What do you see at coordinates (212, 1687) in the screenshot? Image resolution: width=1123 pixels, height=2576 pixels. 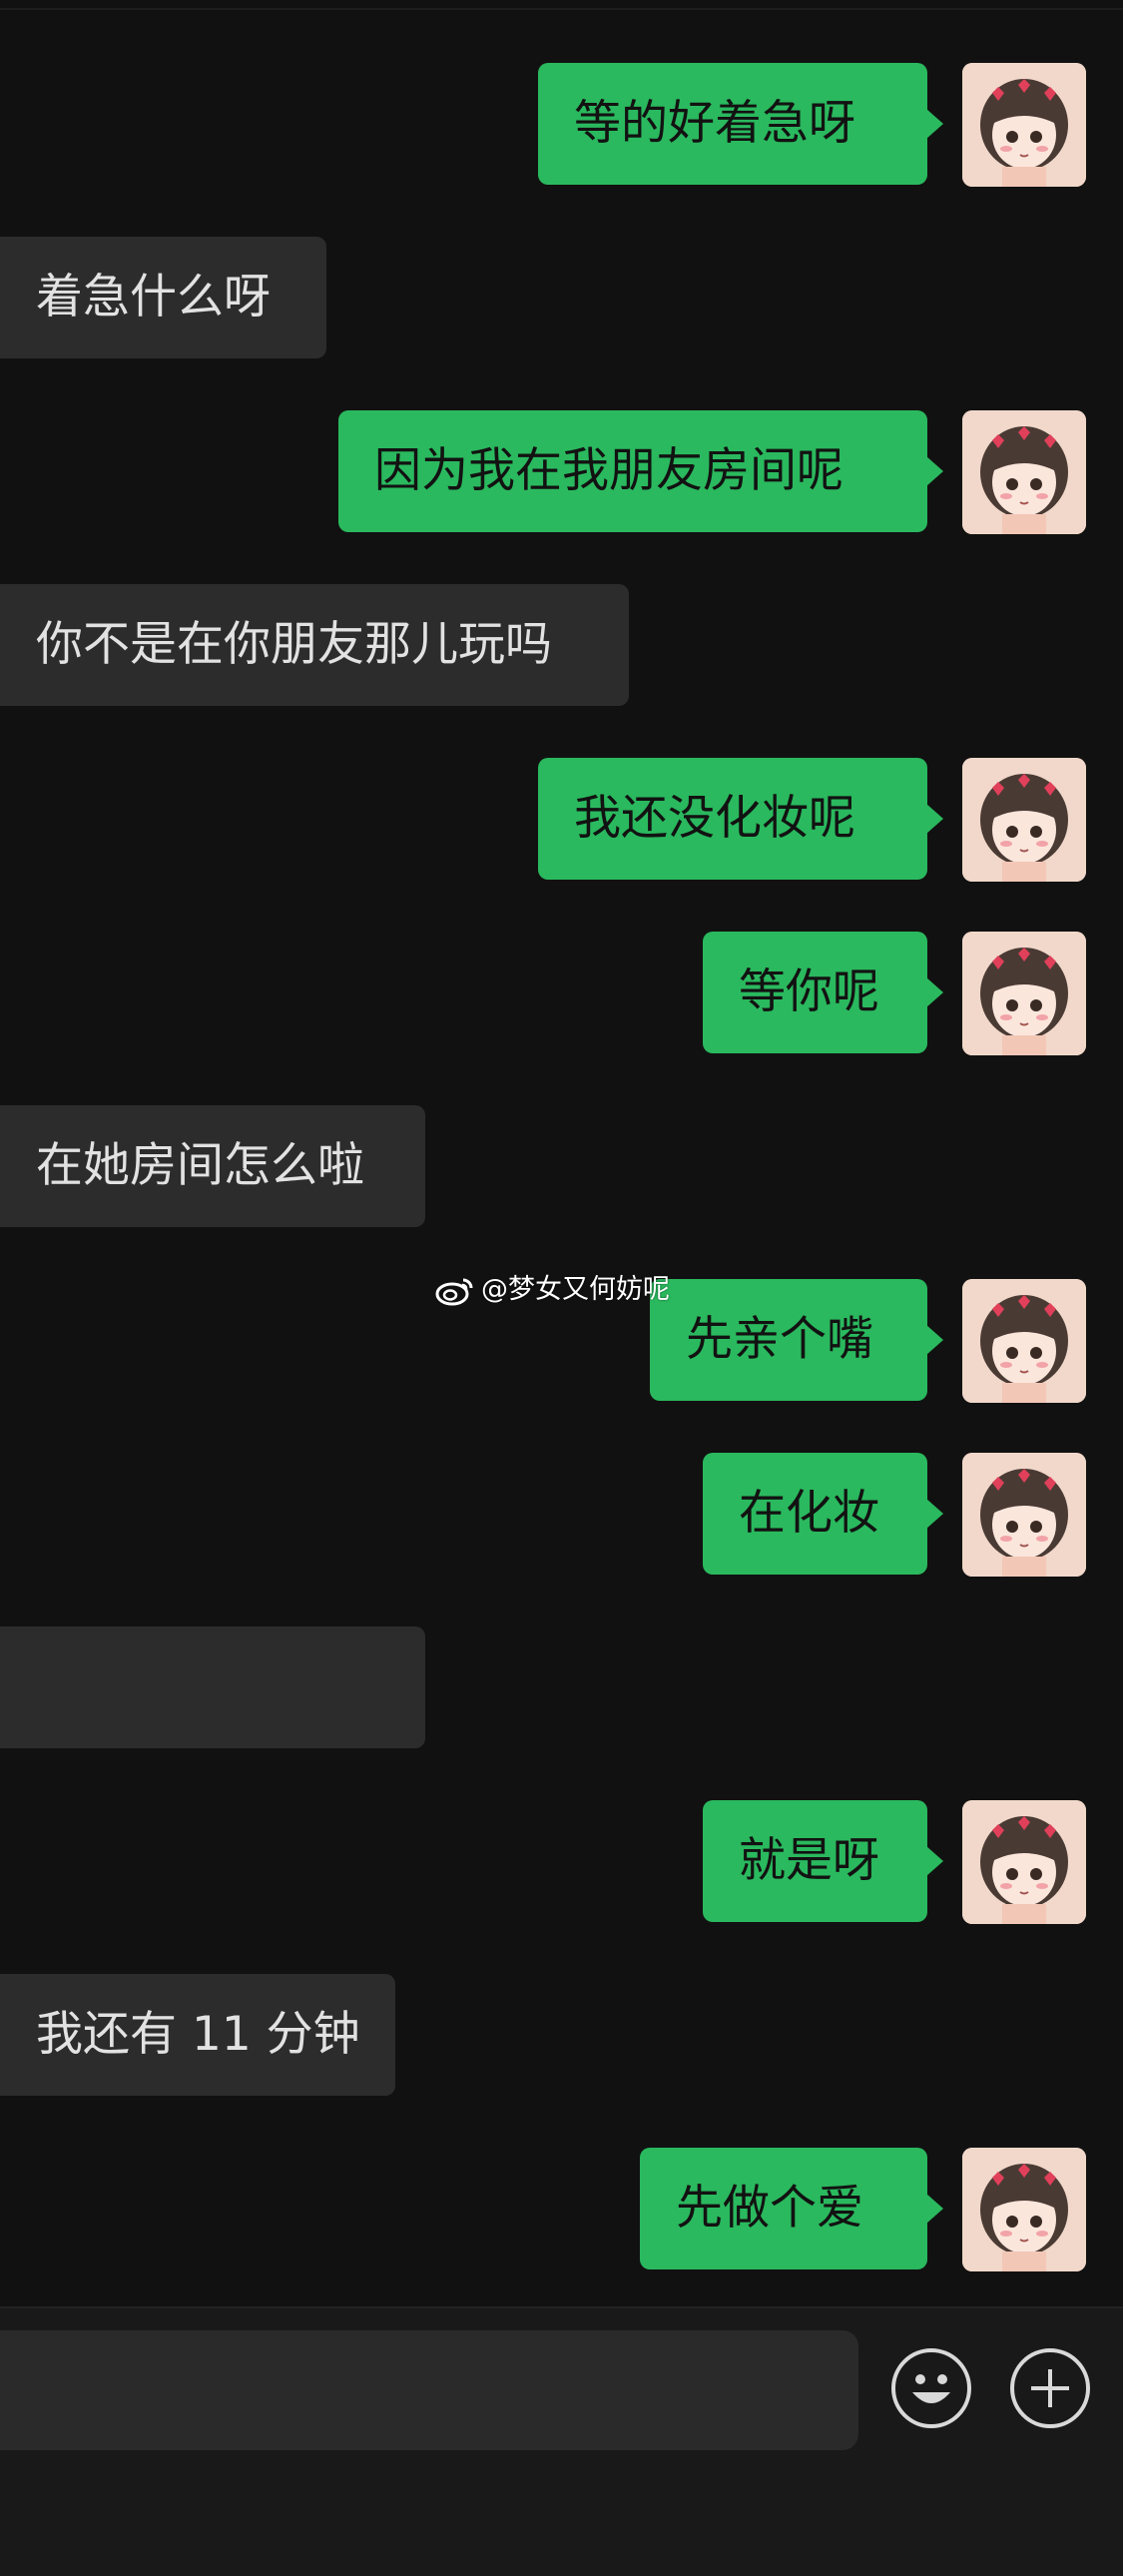 I see `message-bubble-incoming-blurred` at bounding box center [212, 1687].